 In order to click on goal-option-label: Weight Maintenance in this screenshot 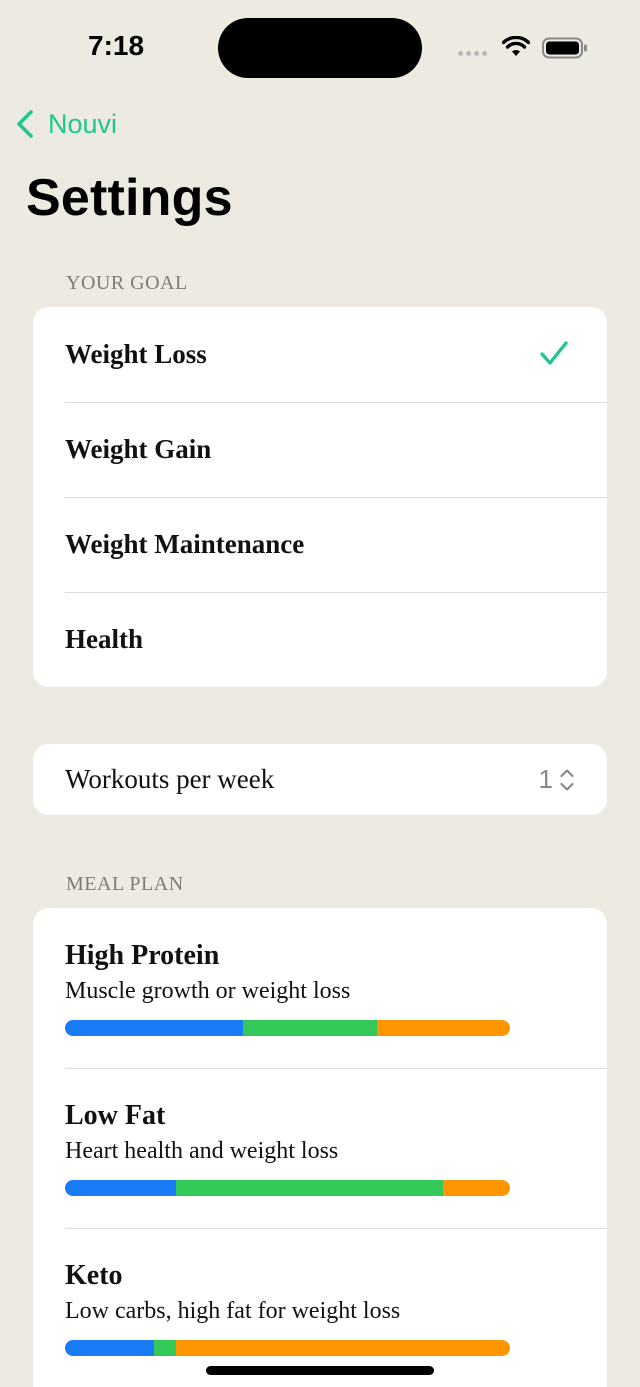, I will do `click(185, 544)`.